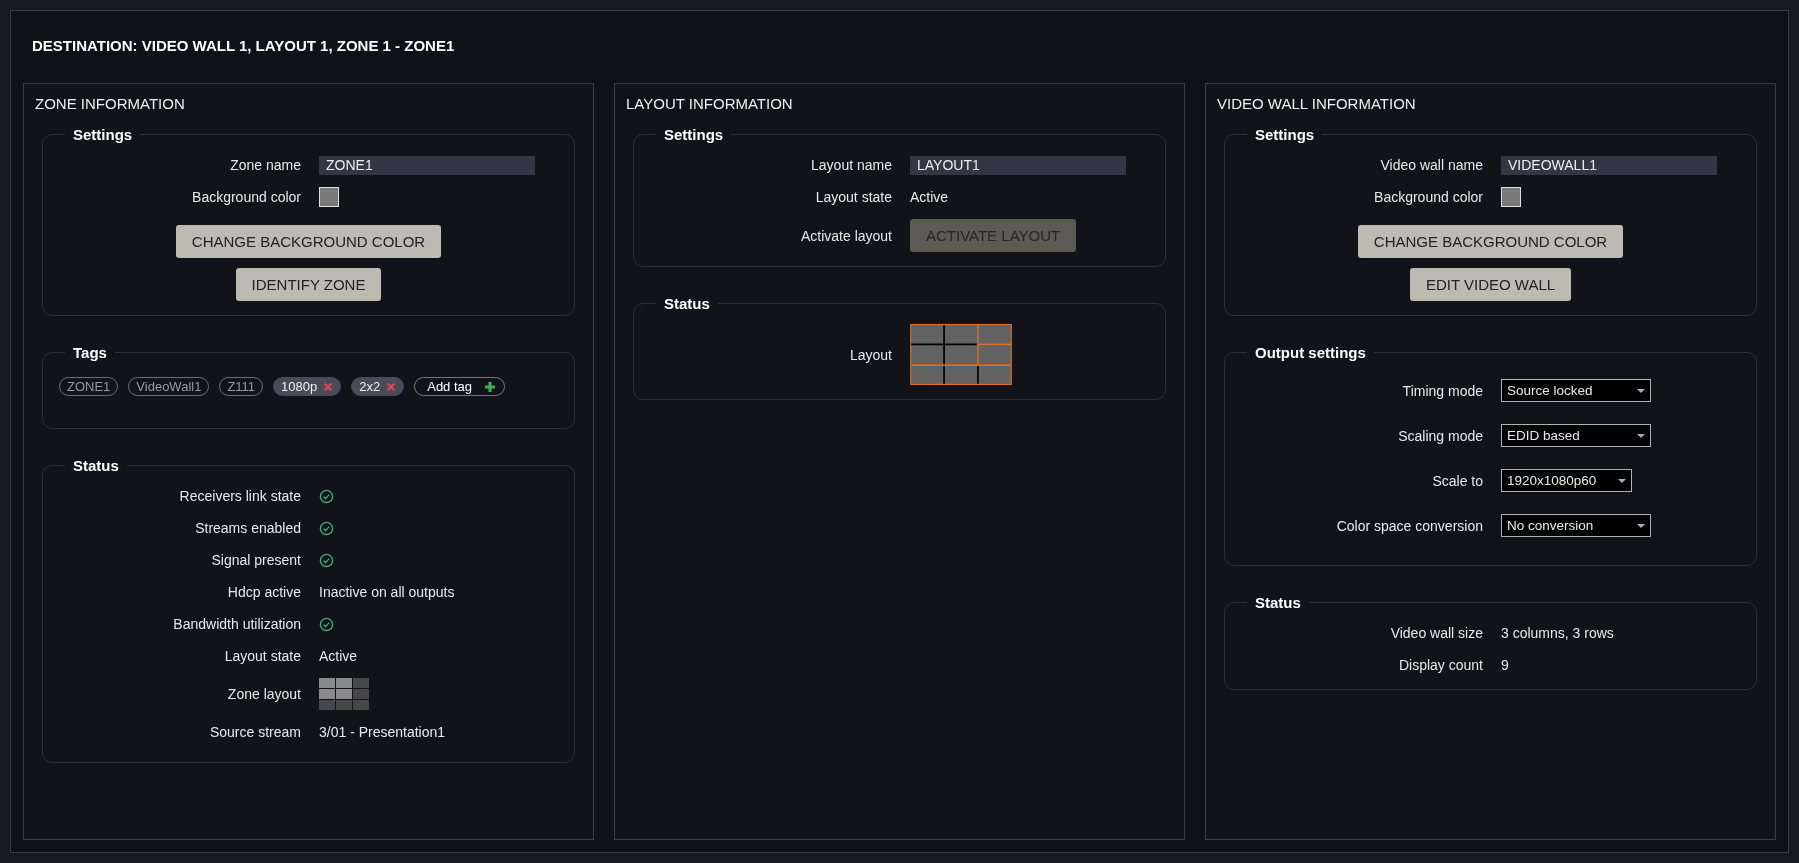 The width and height of the screenshot is (1799, 863). What do you see at coordinates (1440, 435) in the screenshot?
I see `field-label: Scaling mode` at bounding box center [1440, 435].